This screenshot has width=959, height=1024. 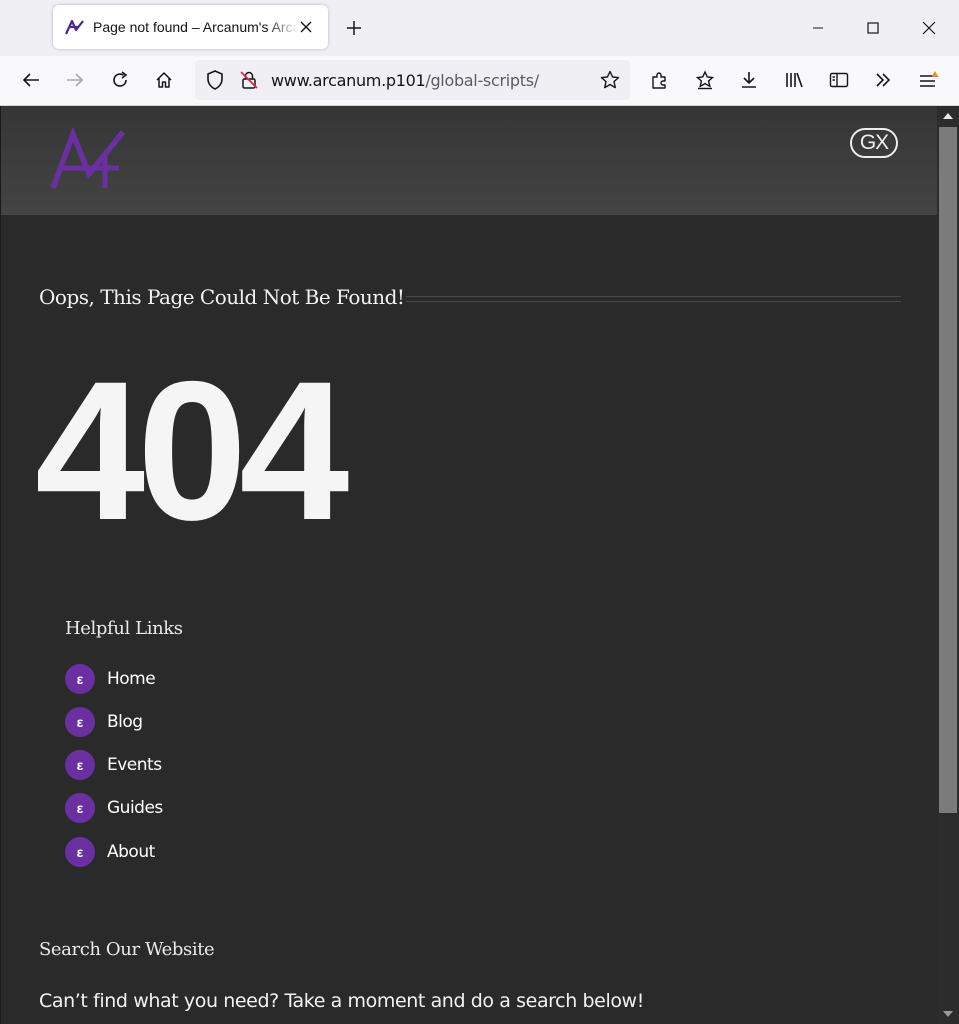 What do you see at coordinates (131, 852) in the screenshot?
I see `link-label: About` at bounding box center [131, 852].